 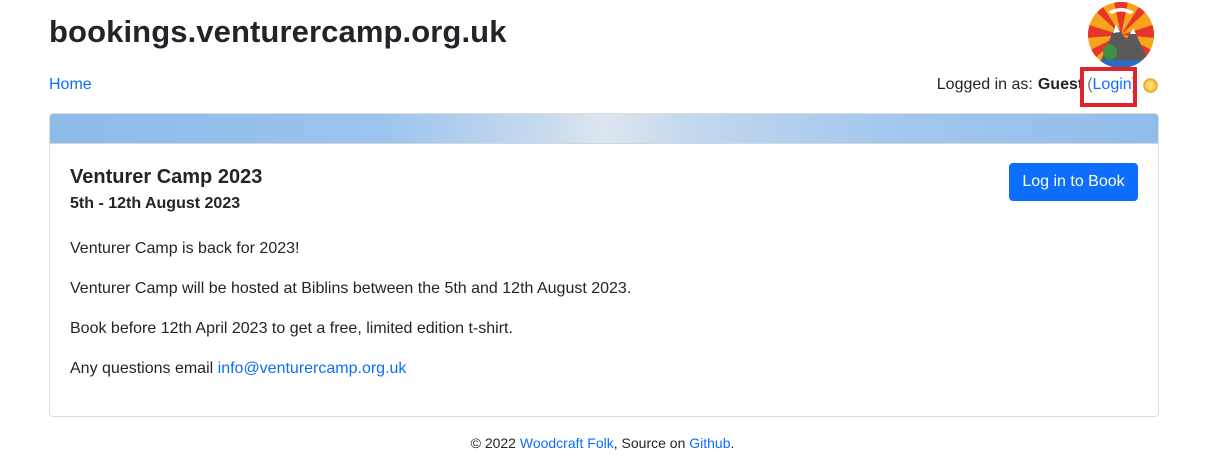 What do you see at coordinates (1121, 35) in the screenshot?
I see `venturer-camp-logo-icon` at bounding box center [1121, 35].